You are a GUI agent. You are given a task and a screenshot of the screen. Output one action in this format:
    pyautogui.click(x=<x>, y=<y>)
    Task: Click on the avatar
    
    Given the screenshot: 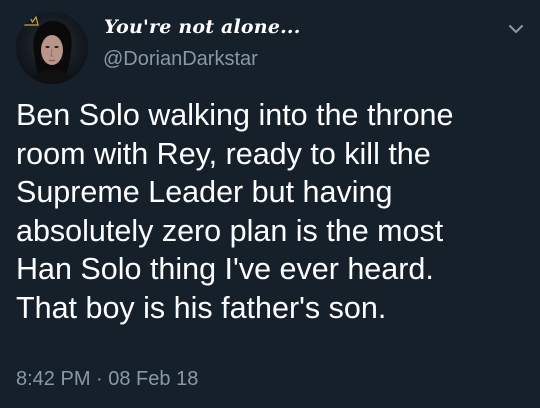 What is the action you would take?
    pyautogui.click(x=52, y=48)
    